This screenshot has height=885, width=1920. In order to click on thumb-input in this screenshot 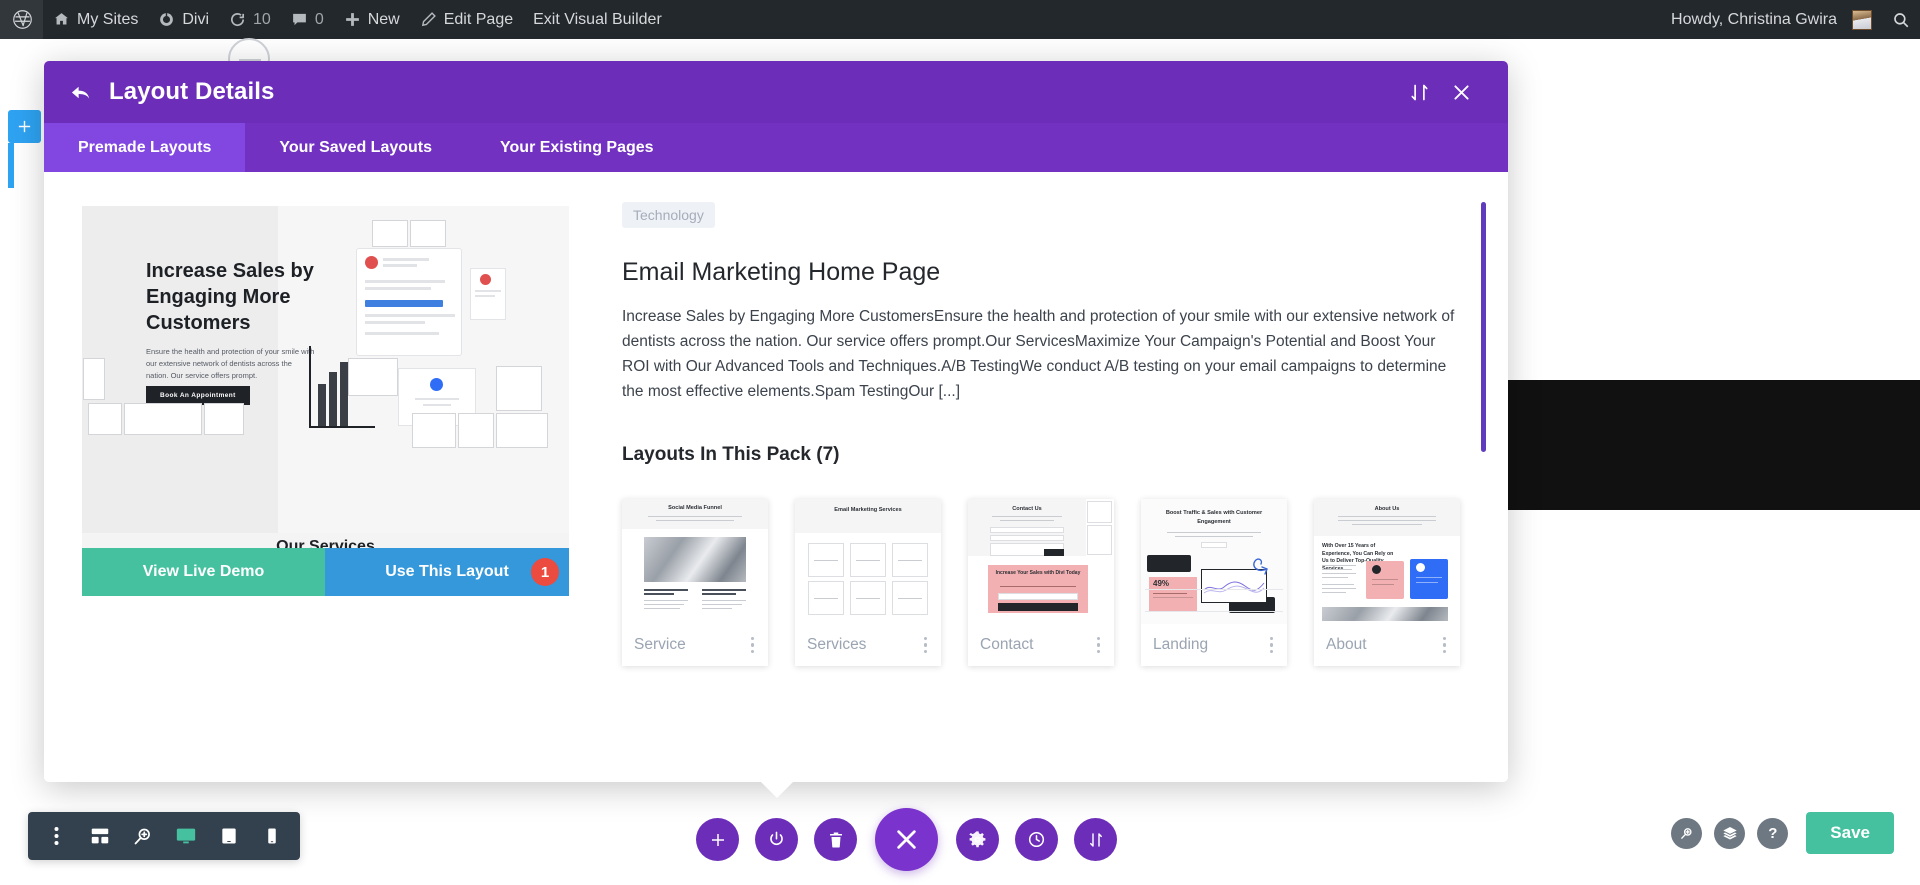, I will do `click(1038, 596)`.